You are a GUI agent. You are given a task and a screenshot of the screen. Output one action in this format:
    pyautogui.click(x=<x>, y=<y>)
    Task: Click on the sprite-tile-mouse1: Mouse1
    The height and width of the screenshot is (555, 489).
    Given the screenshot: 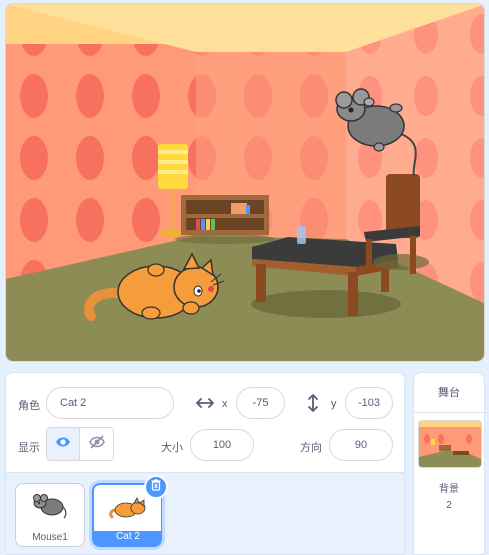 What is the action you would take?
    pyautogui.click(x=50, y=515)
    